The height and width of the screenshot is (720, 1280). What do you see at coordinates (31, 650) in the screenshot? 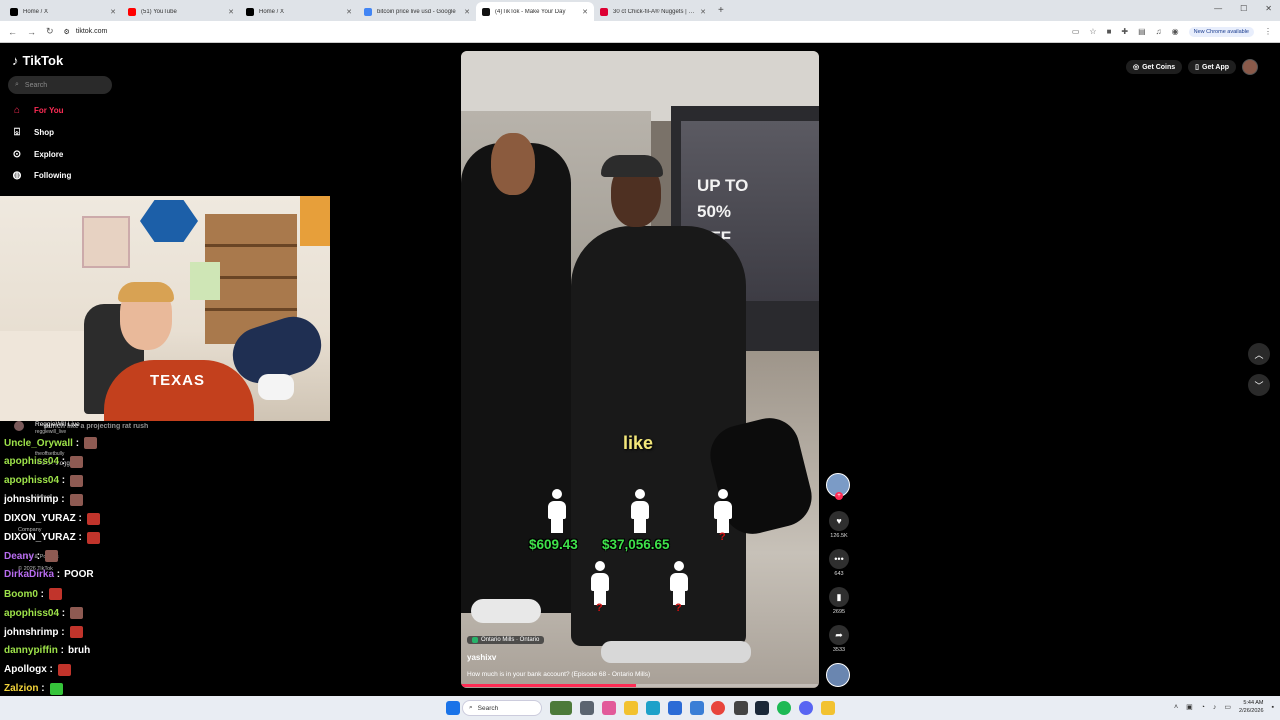
I see `chat-username: dannypiffin` at bounding box center [31, 650].